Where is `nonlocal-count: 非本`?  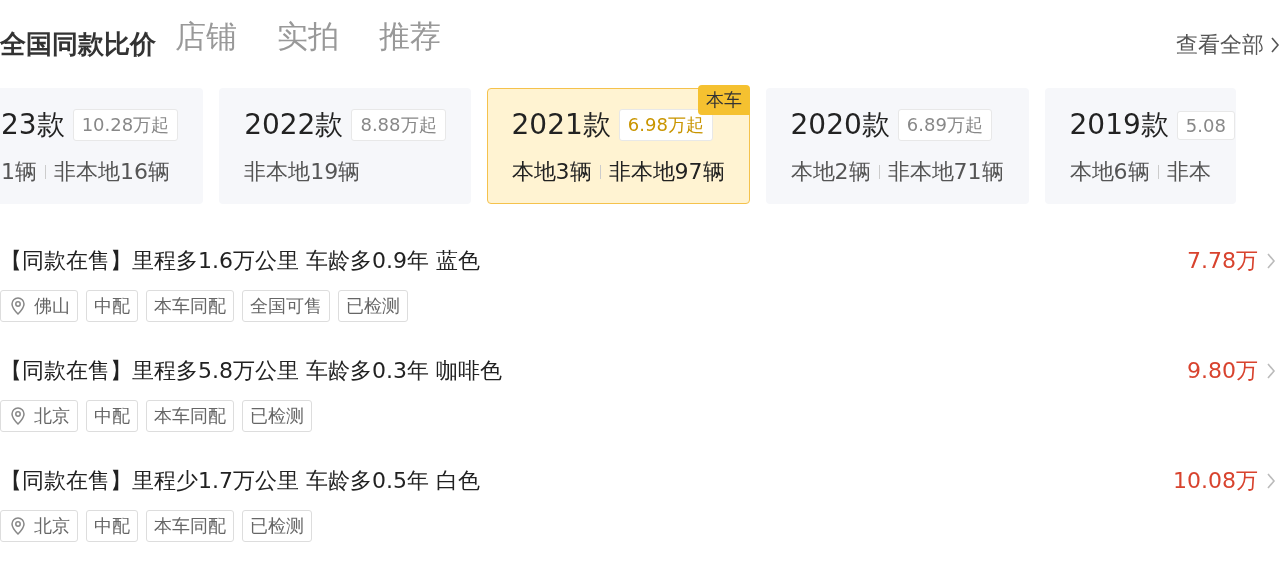
nonlocal-count: 非本 is located at coordinates (1188, 172).